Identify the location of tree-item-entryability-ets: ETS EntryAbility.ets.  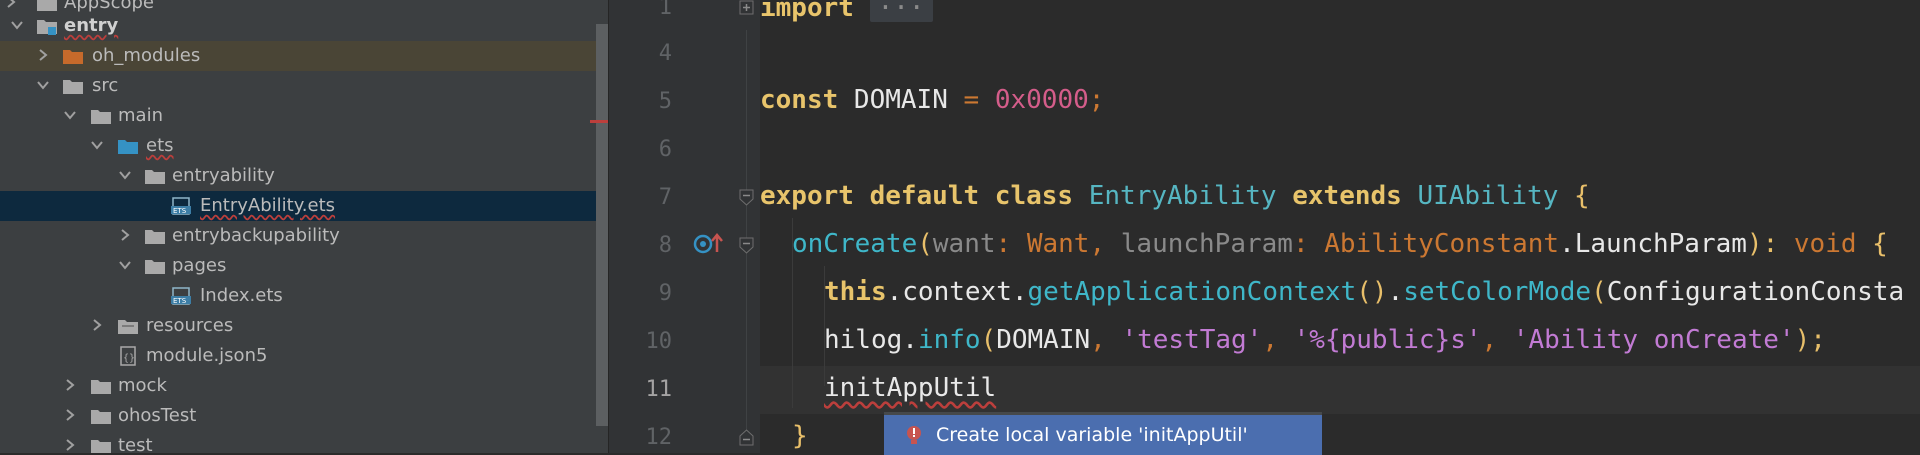
(304, 206).